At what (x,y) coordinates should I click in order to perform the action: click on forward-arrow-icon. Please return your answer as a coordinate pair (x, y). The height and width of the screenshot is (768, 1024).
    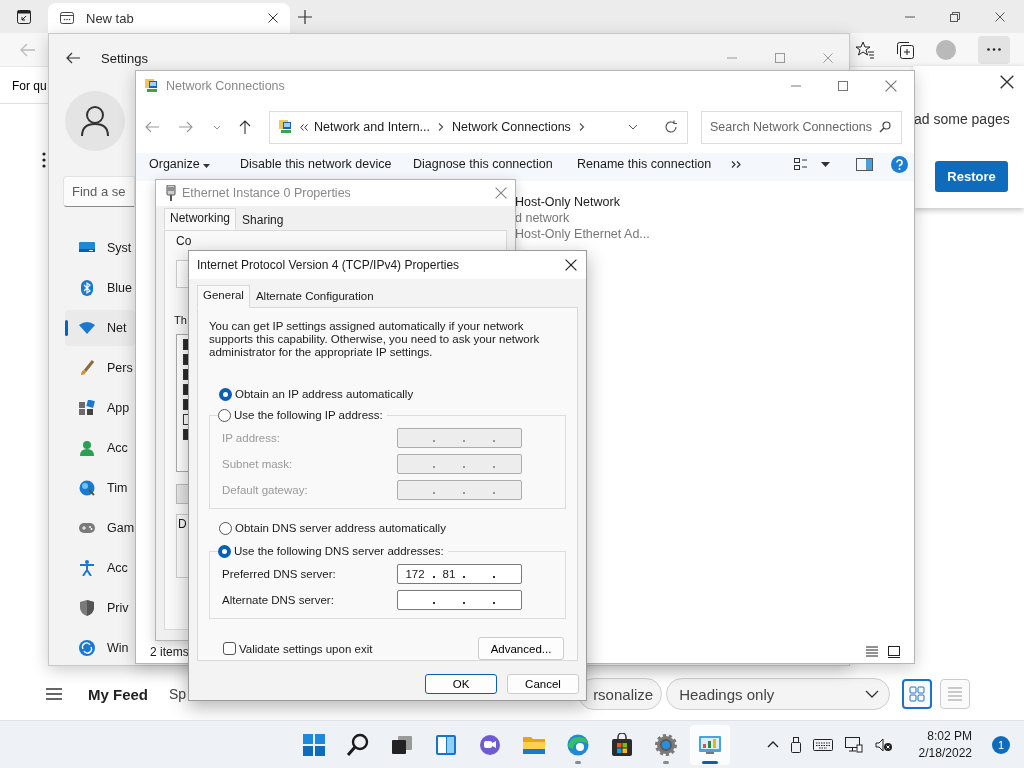
    Looking at the image, I should click on (186, 127).